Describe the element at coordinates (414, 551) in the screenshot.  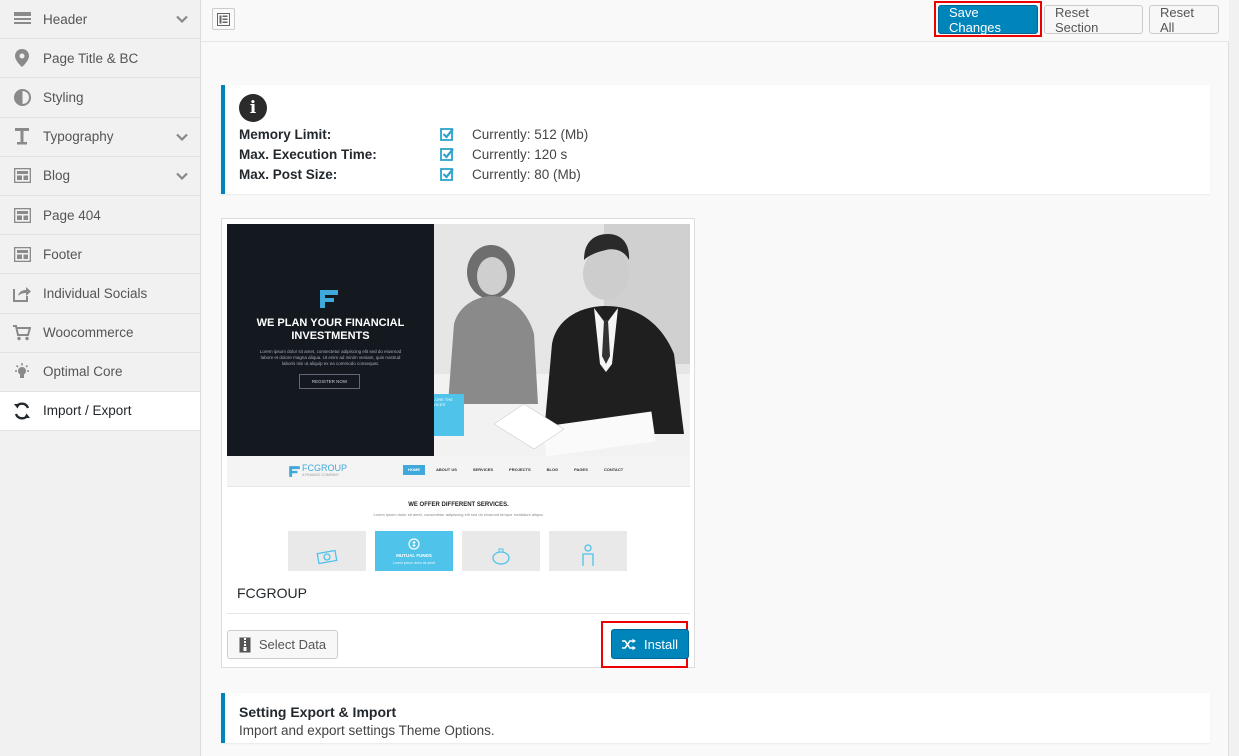
I see `preview-service-tile-featured: MUTUAL FUNDS Lorem ipsum dolor sit amet` at that location.